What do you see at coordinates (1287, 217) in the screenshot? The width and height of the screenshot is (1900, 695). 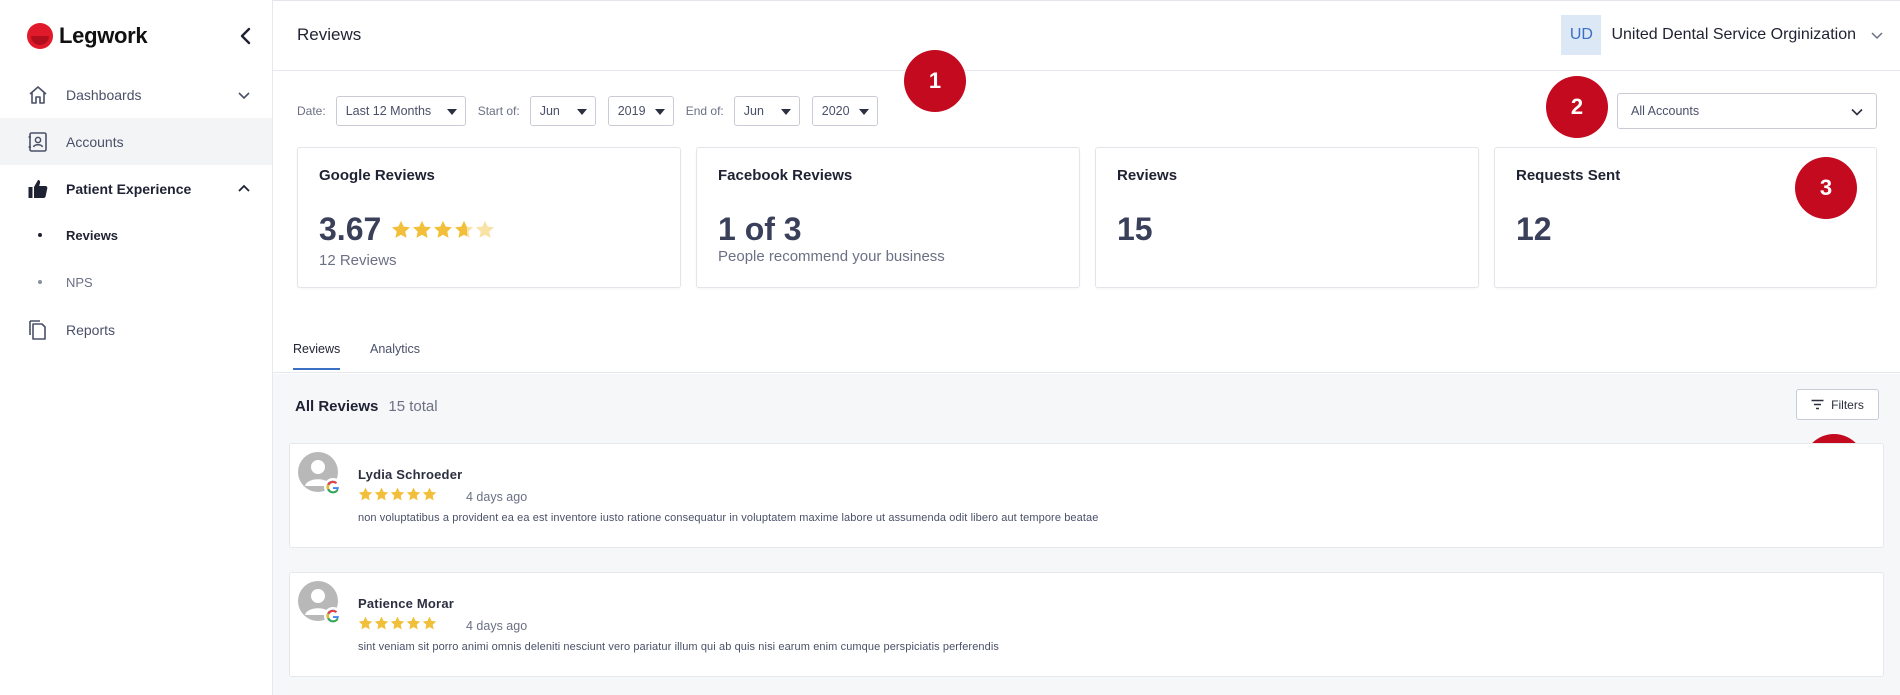 I see `reviews-count-card: Reviews 15` at bounding box center [1287, 217].